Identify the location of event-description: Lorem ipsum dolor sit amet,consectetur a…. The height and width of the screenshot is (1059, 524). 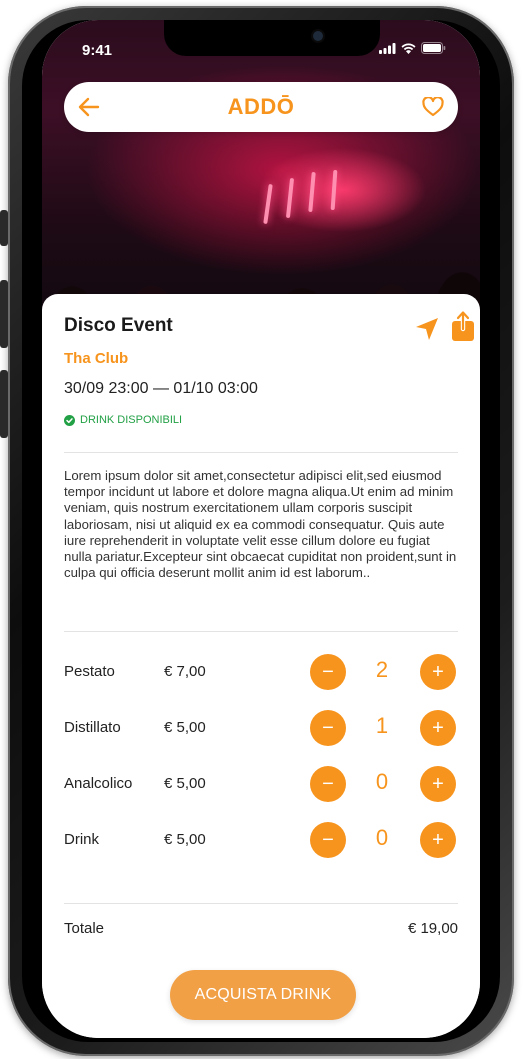
(260, 524).